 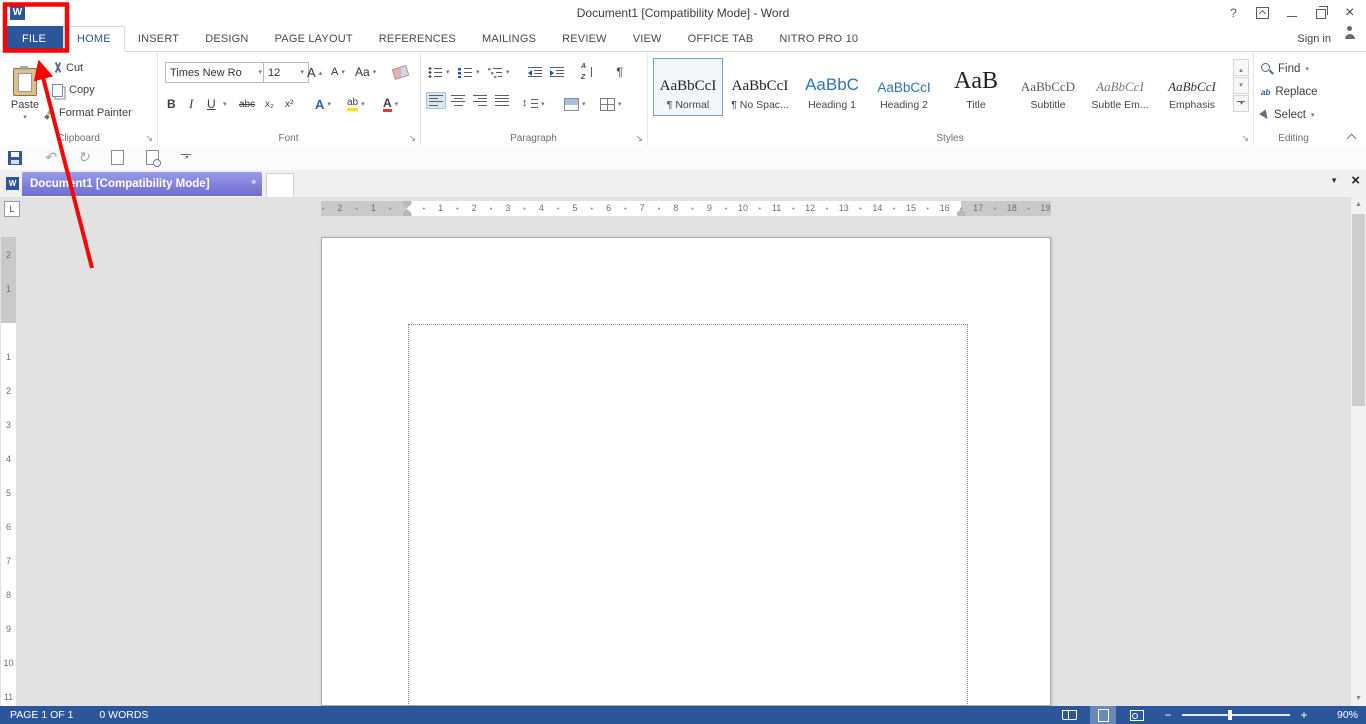 What do you see at coordinates (123, 715) in the screenshot?
I see `word-count: 0 WORDS` at bounding box center [123, 715].